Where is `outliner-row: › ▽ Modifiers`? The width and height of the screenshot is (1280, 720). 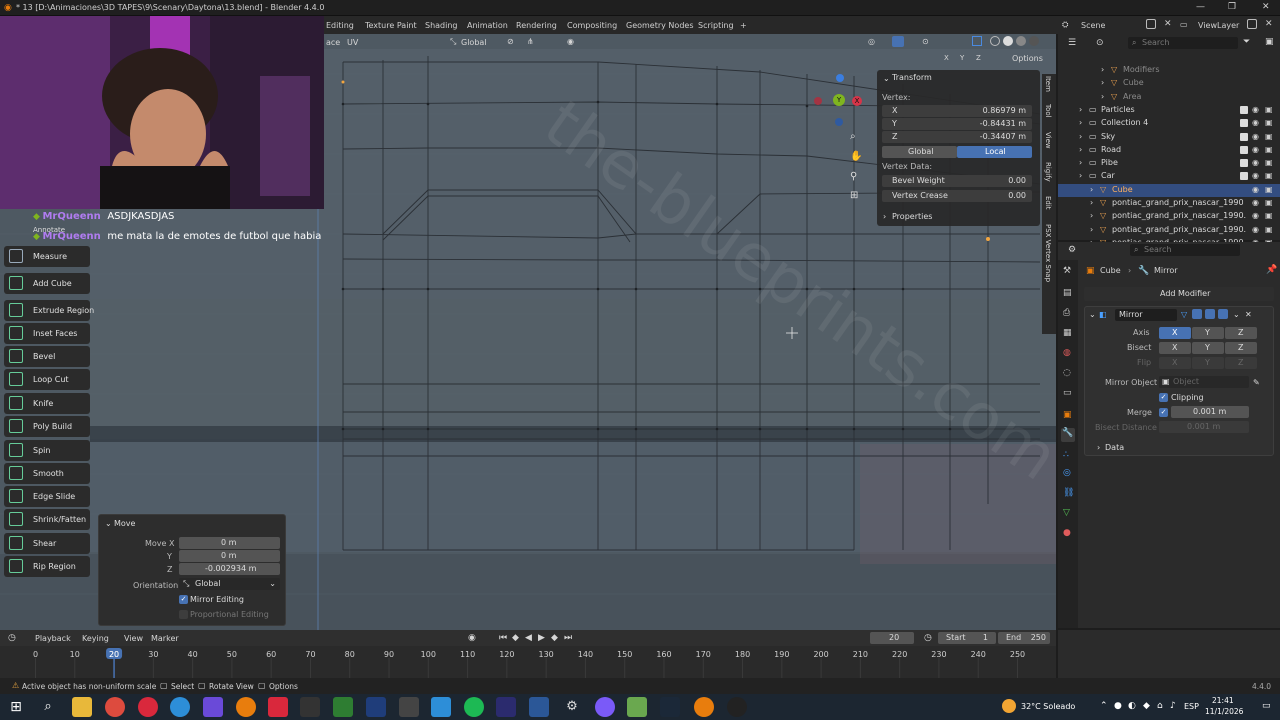
outliner-row: › ▽ Modifiers is located at coordinates (1169, 70).